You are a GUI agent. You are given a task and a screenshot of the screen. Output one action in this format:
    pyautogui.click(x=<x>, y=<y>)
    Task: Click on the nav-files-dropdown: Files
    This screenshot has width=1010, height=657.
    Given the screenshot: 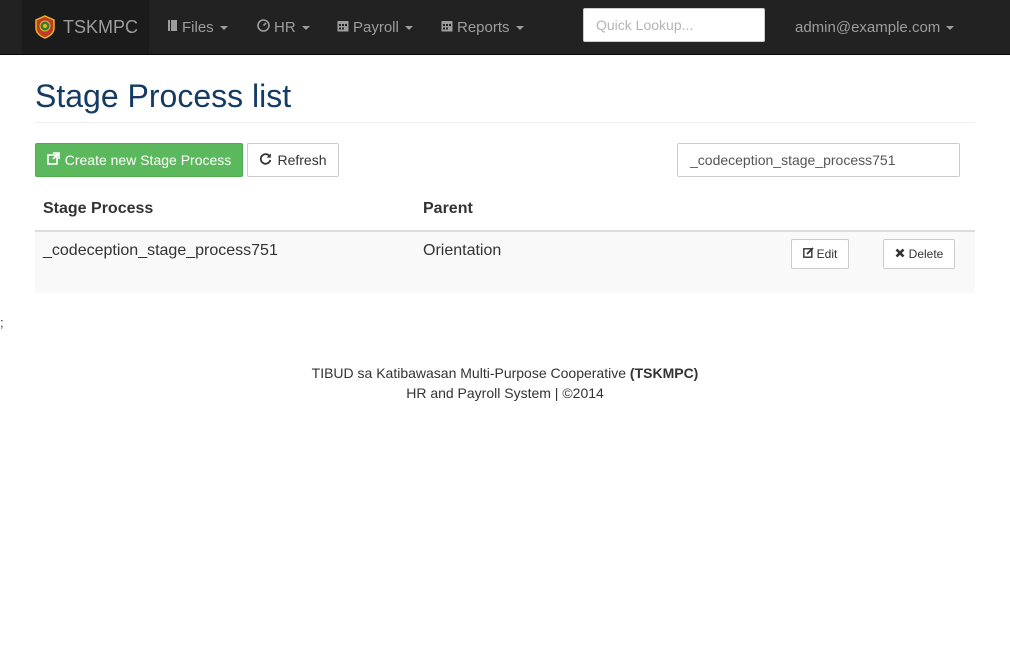 What is the action you would take?
    pyautogui.click(x=197, y=27)
    